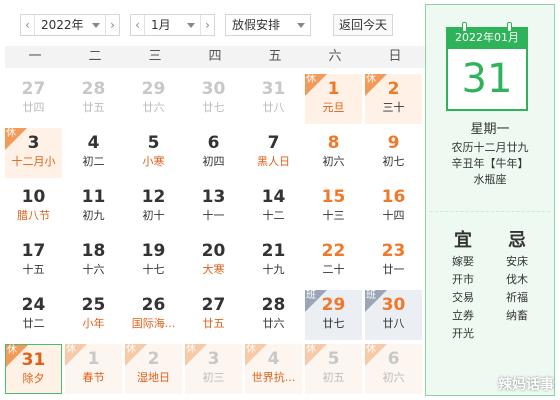 This screenshot has width=560, height=400. I want to click on lunar-label: 十一, so click(213, 215).